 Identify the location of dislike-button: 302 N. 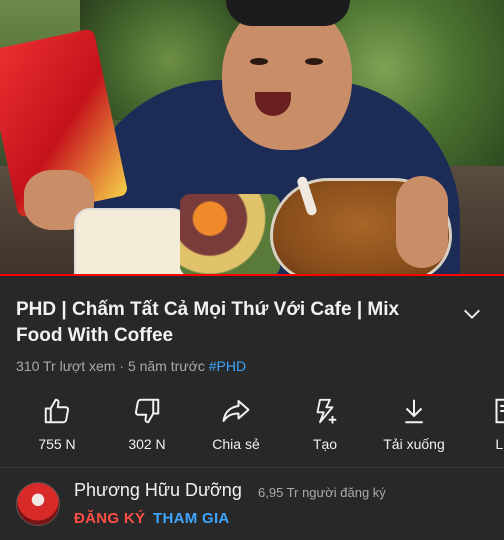
(147, 427).